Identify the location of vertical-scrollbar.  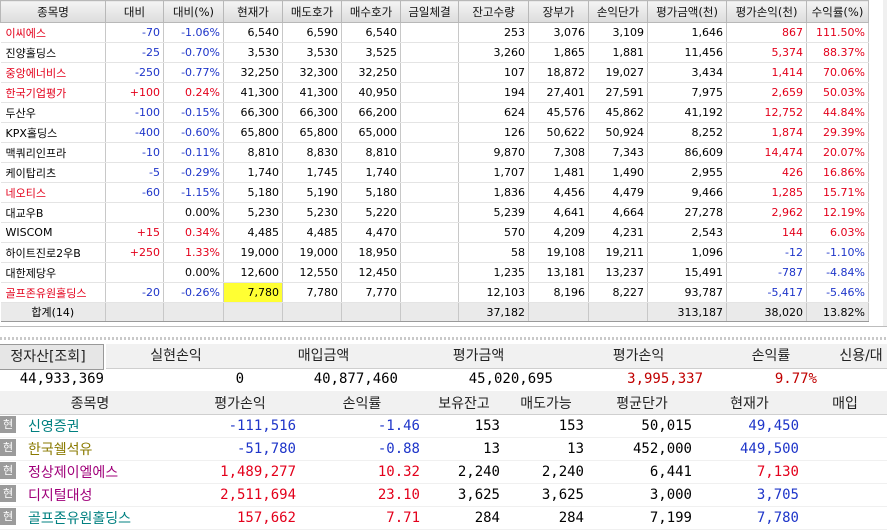
(885, 163).